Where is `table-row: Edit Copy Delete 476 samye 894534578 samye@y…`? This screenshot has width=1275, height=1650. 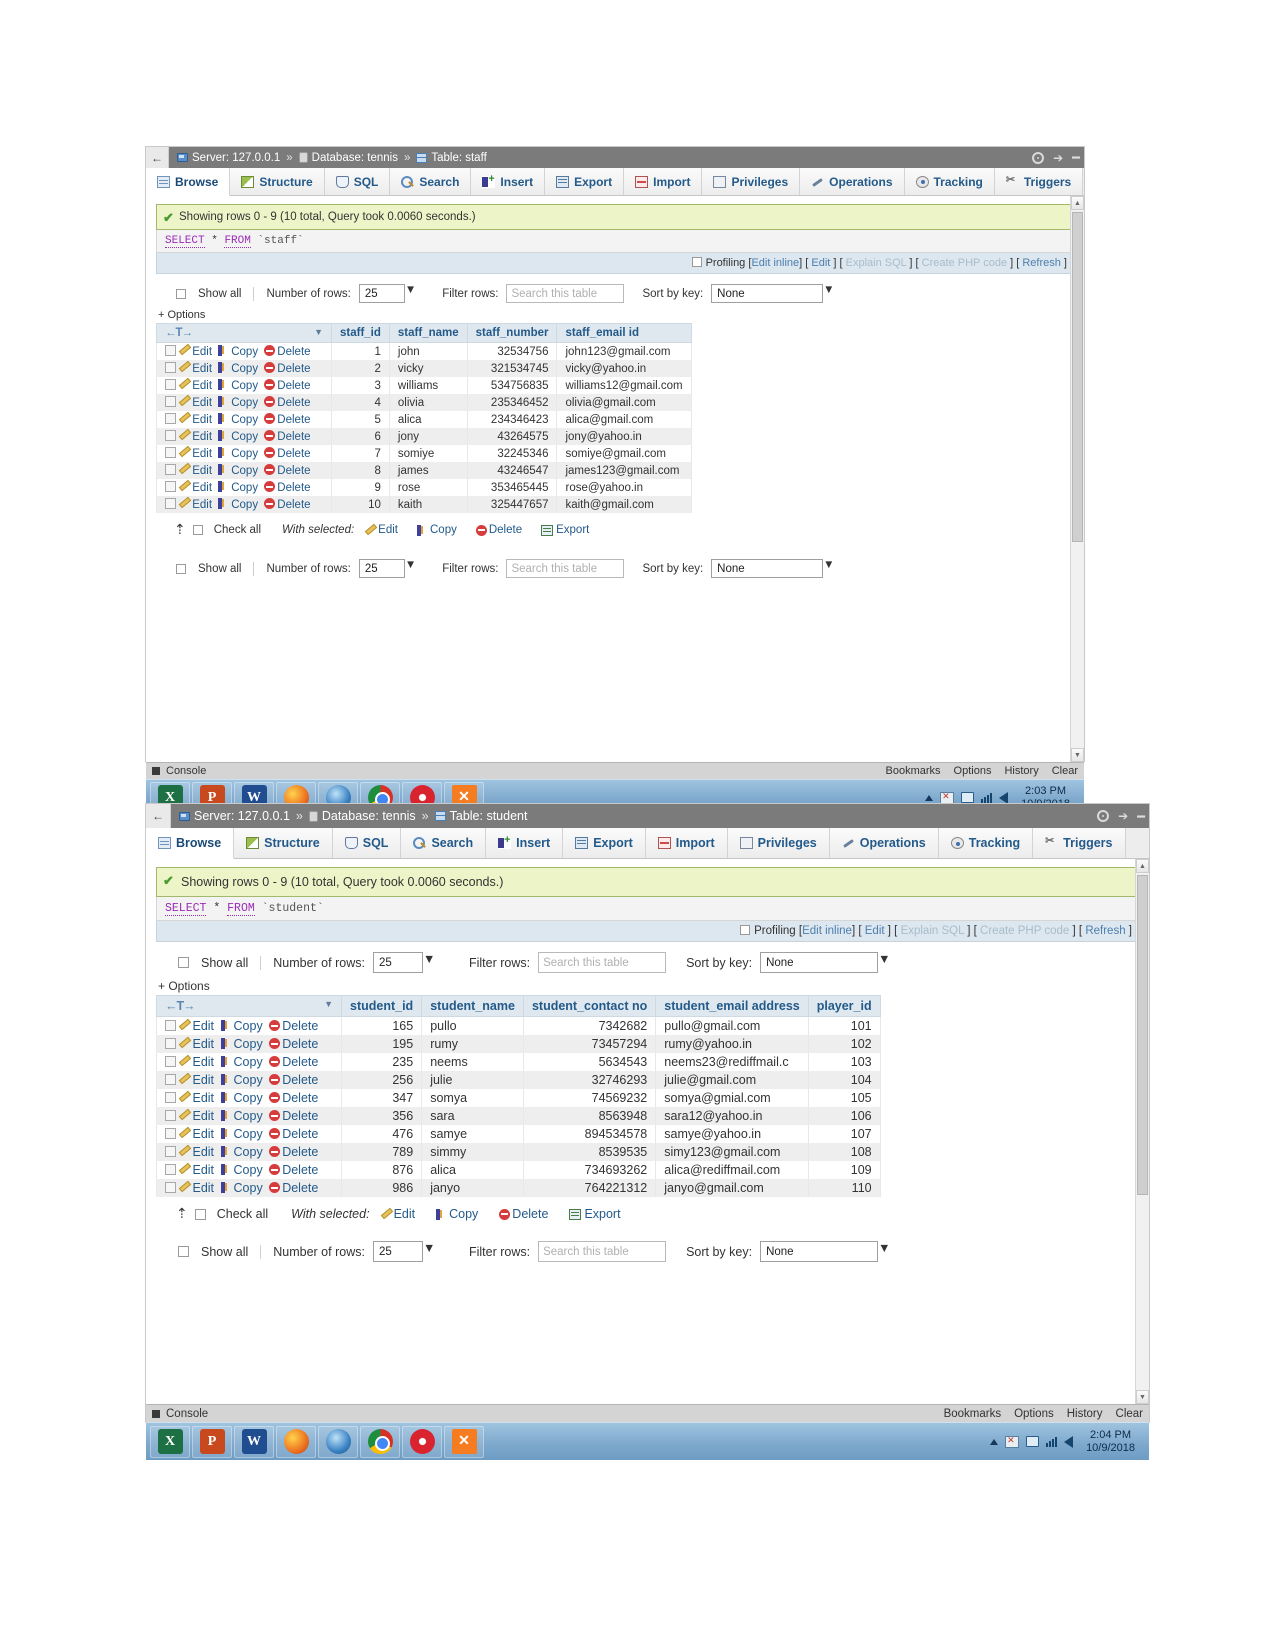 table-row: Edit Copy Delete 476 samye 894534578 samye@y… is located at coordinates (518, 1134).